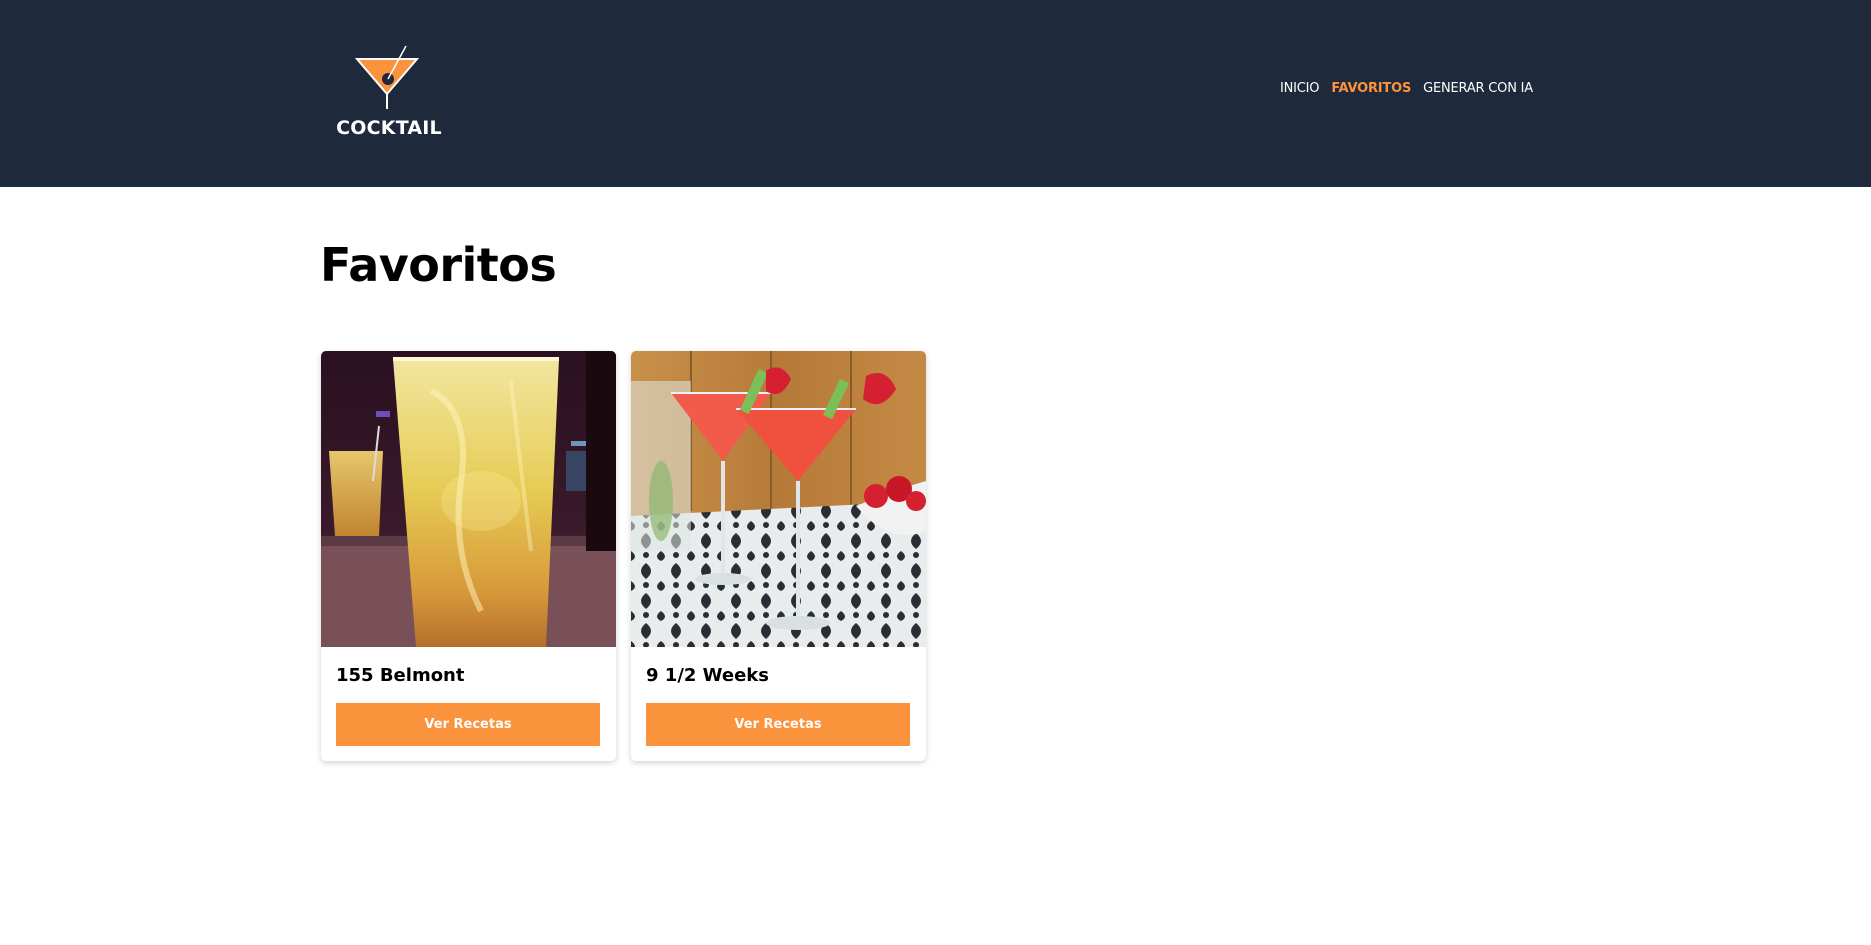 The height and width of the screenshot is (945, 1871). What do you see at coordinates (438, 265) in the screenshot?
I see `page-title: Favoritos` at bounding box center [438, 265].